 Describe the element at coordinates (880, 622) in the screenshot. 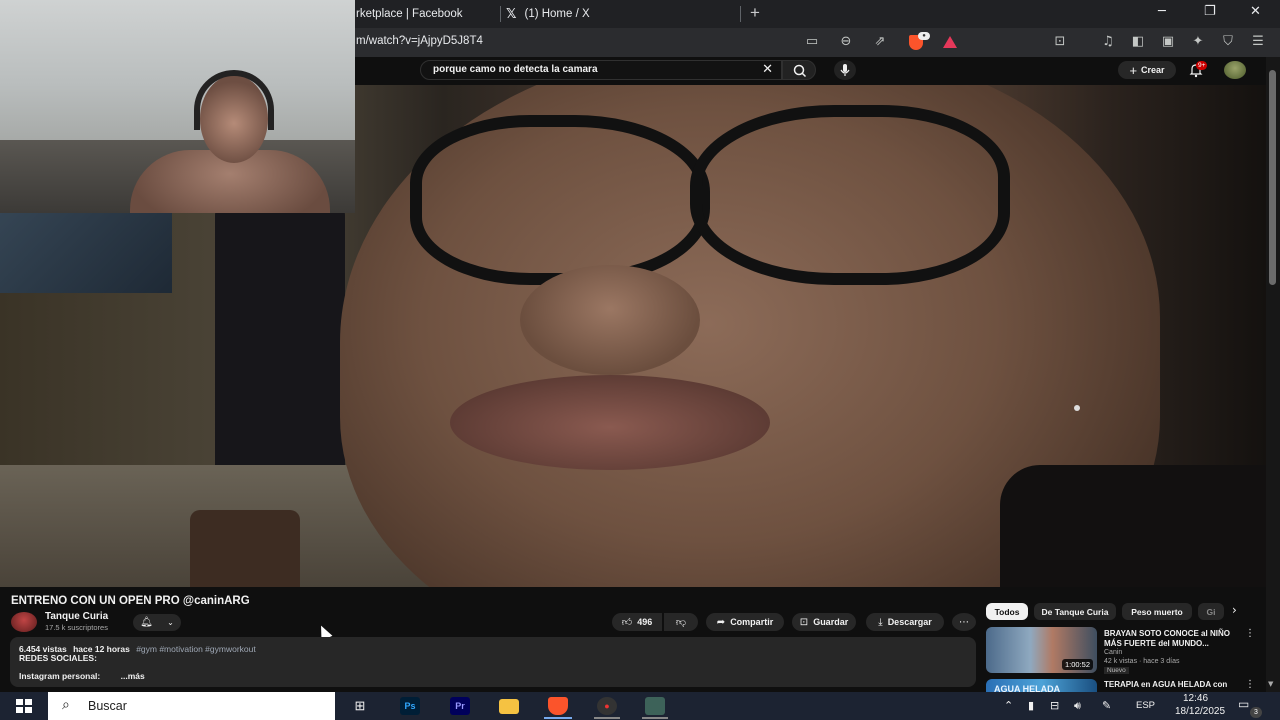

I see `download-icon: ⤓` at that location.